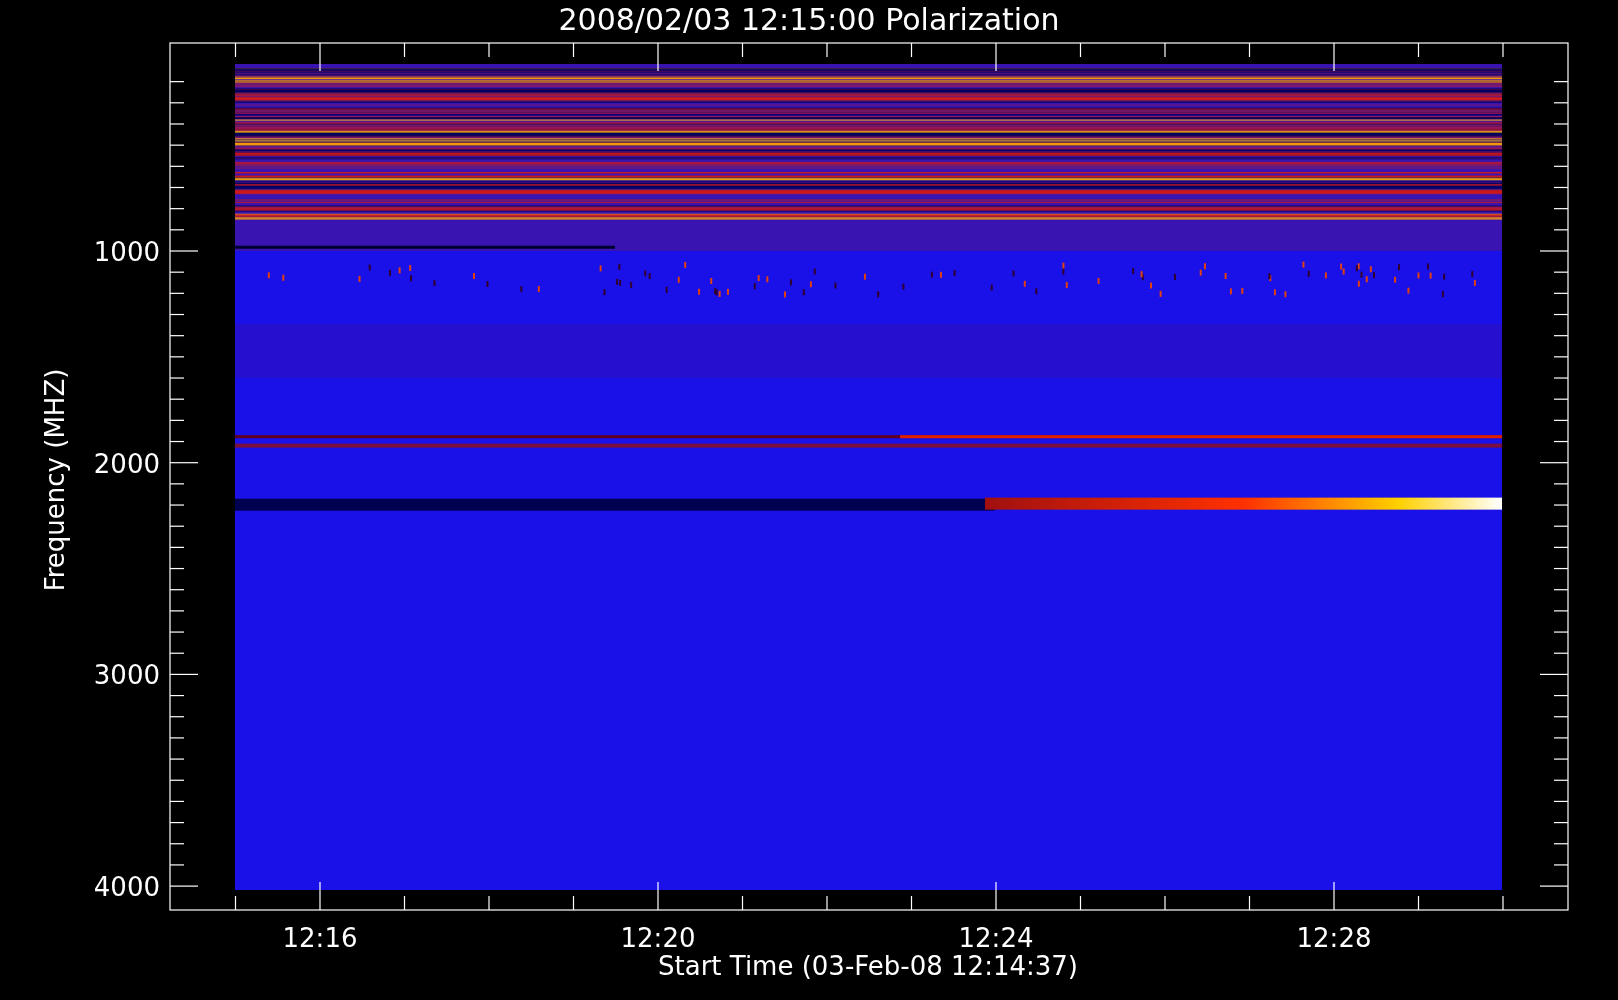  I want to click on axis-label: Frequency (MHZ), so click(55, 480).